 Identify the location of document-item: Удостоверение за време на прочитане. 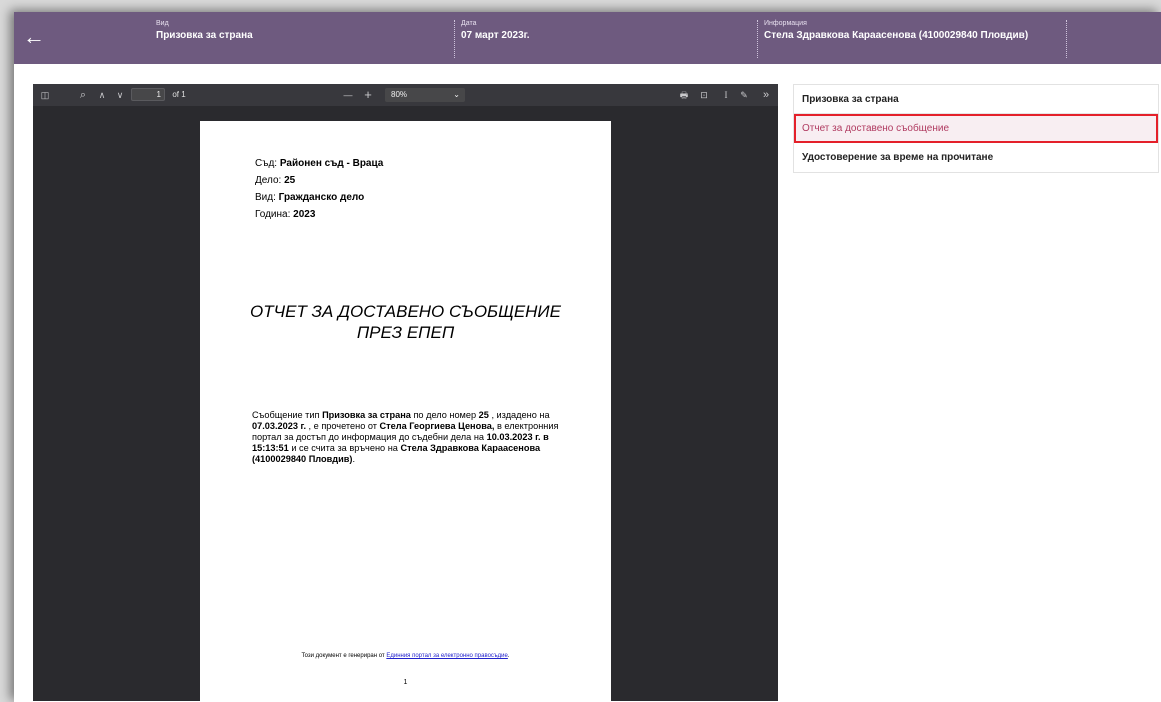
(976, 157).